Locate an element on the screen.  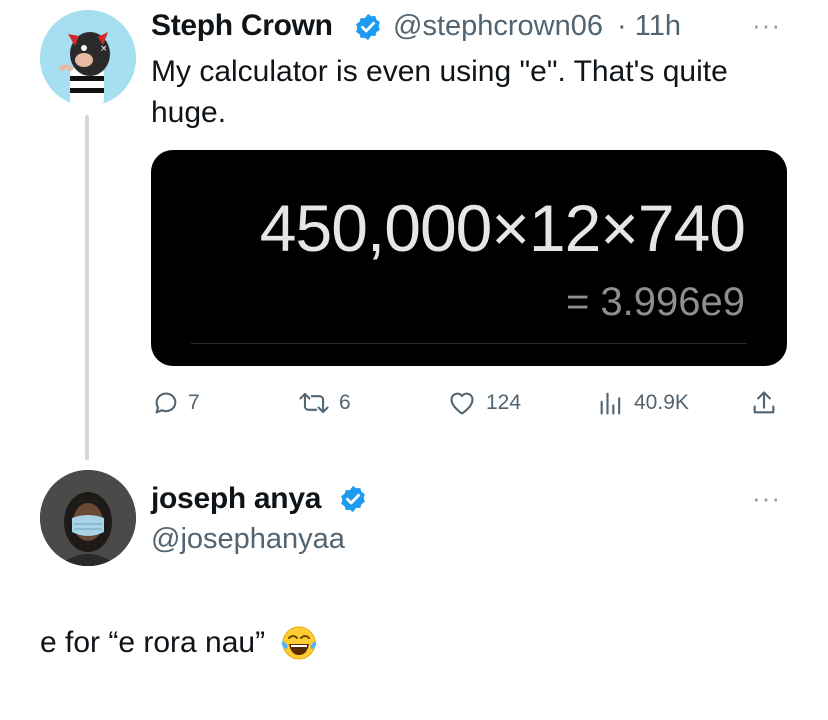
tears-of-joy-emoji-icon is located at coordinates (299, 643).